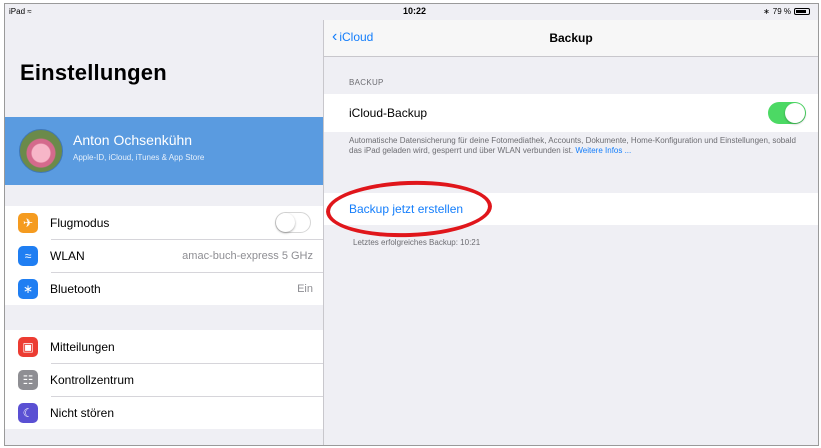  I want to click on device-label: iPad ≈, so click(20, 11).